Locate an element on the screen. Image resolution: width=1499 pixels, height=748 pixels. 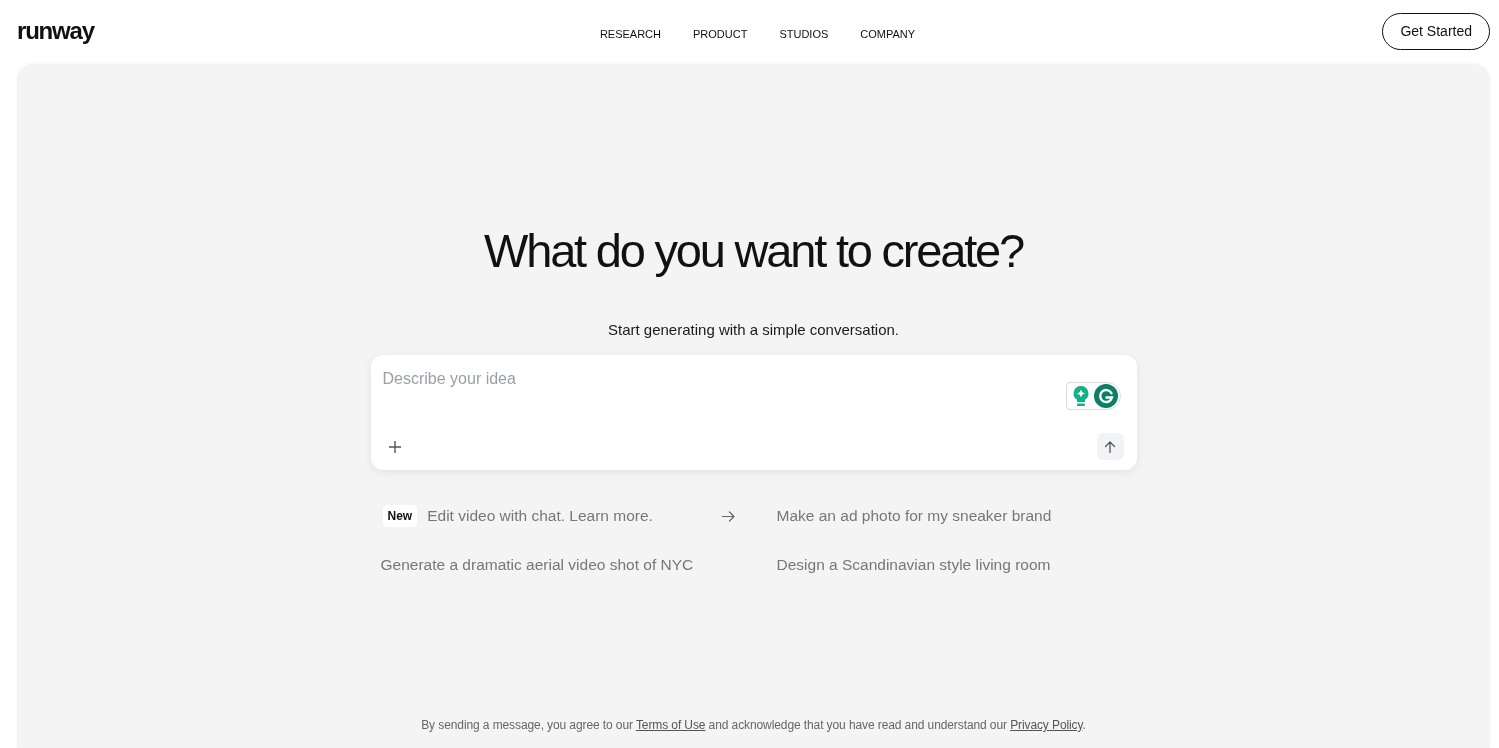
nav-link: COMPANY is located at coordinates (888, 34).